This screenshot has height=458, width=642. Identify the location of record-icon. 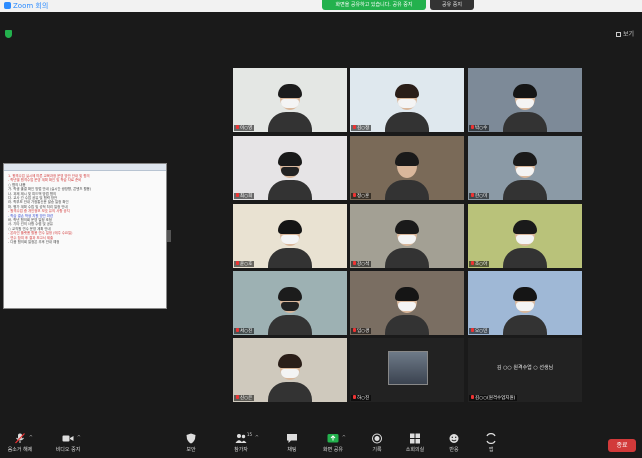
(377, 438).